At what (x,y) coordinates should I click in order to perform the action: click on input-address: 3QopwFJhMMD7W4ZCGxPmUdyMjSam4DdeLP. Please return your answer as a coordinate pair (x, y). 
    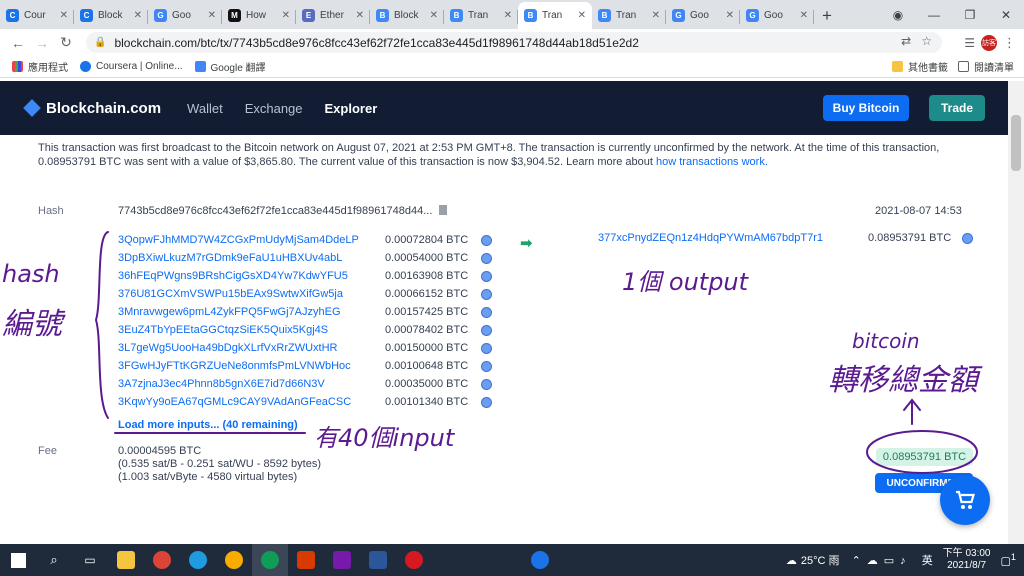
    Looking at the image, I should click on (251, 240).